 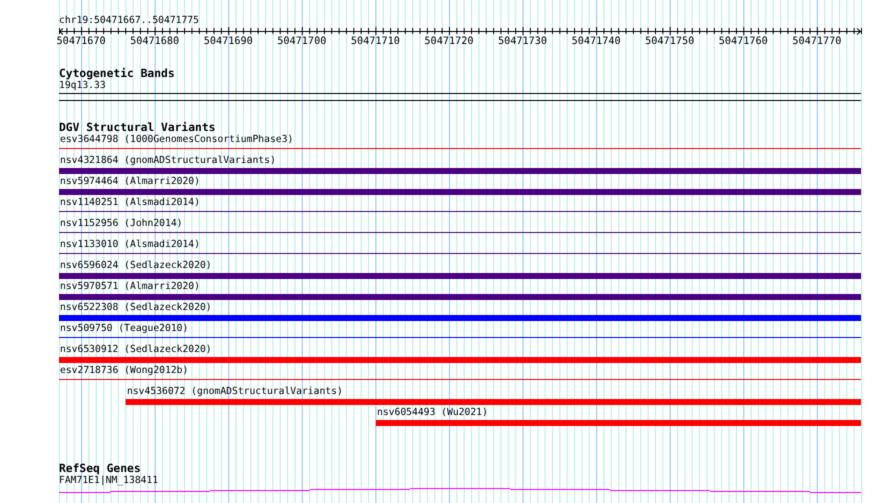 What do you see at coordinates (177, 140) in the screenshot?
I see `variant-label: esv3644798 (1000GenomesConsortiumPhase3)` at bounding box center [177, 140].